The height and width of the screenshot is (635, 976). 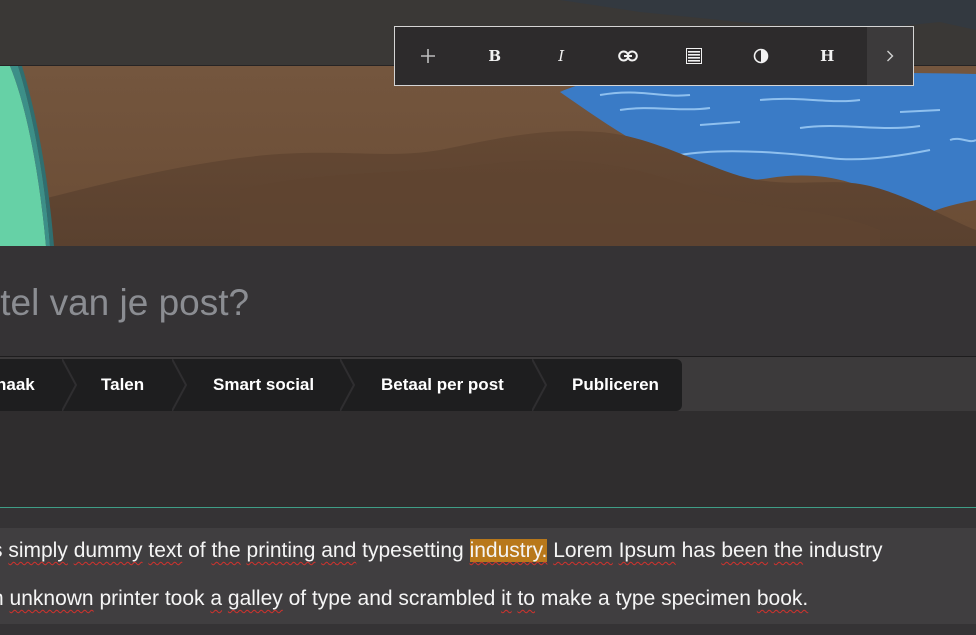 I want to click on word: been, so click(x=745, y=550).